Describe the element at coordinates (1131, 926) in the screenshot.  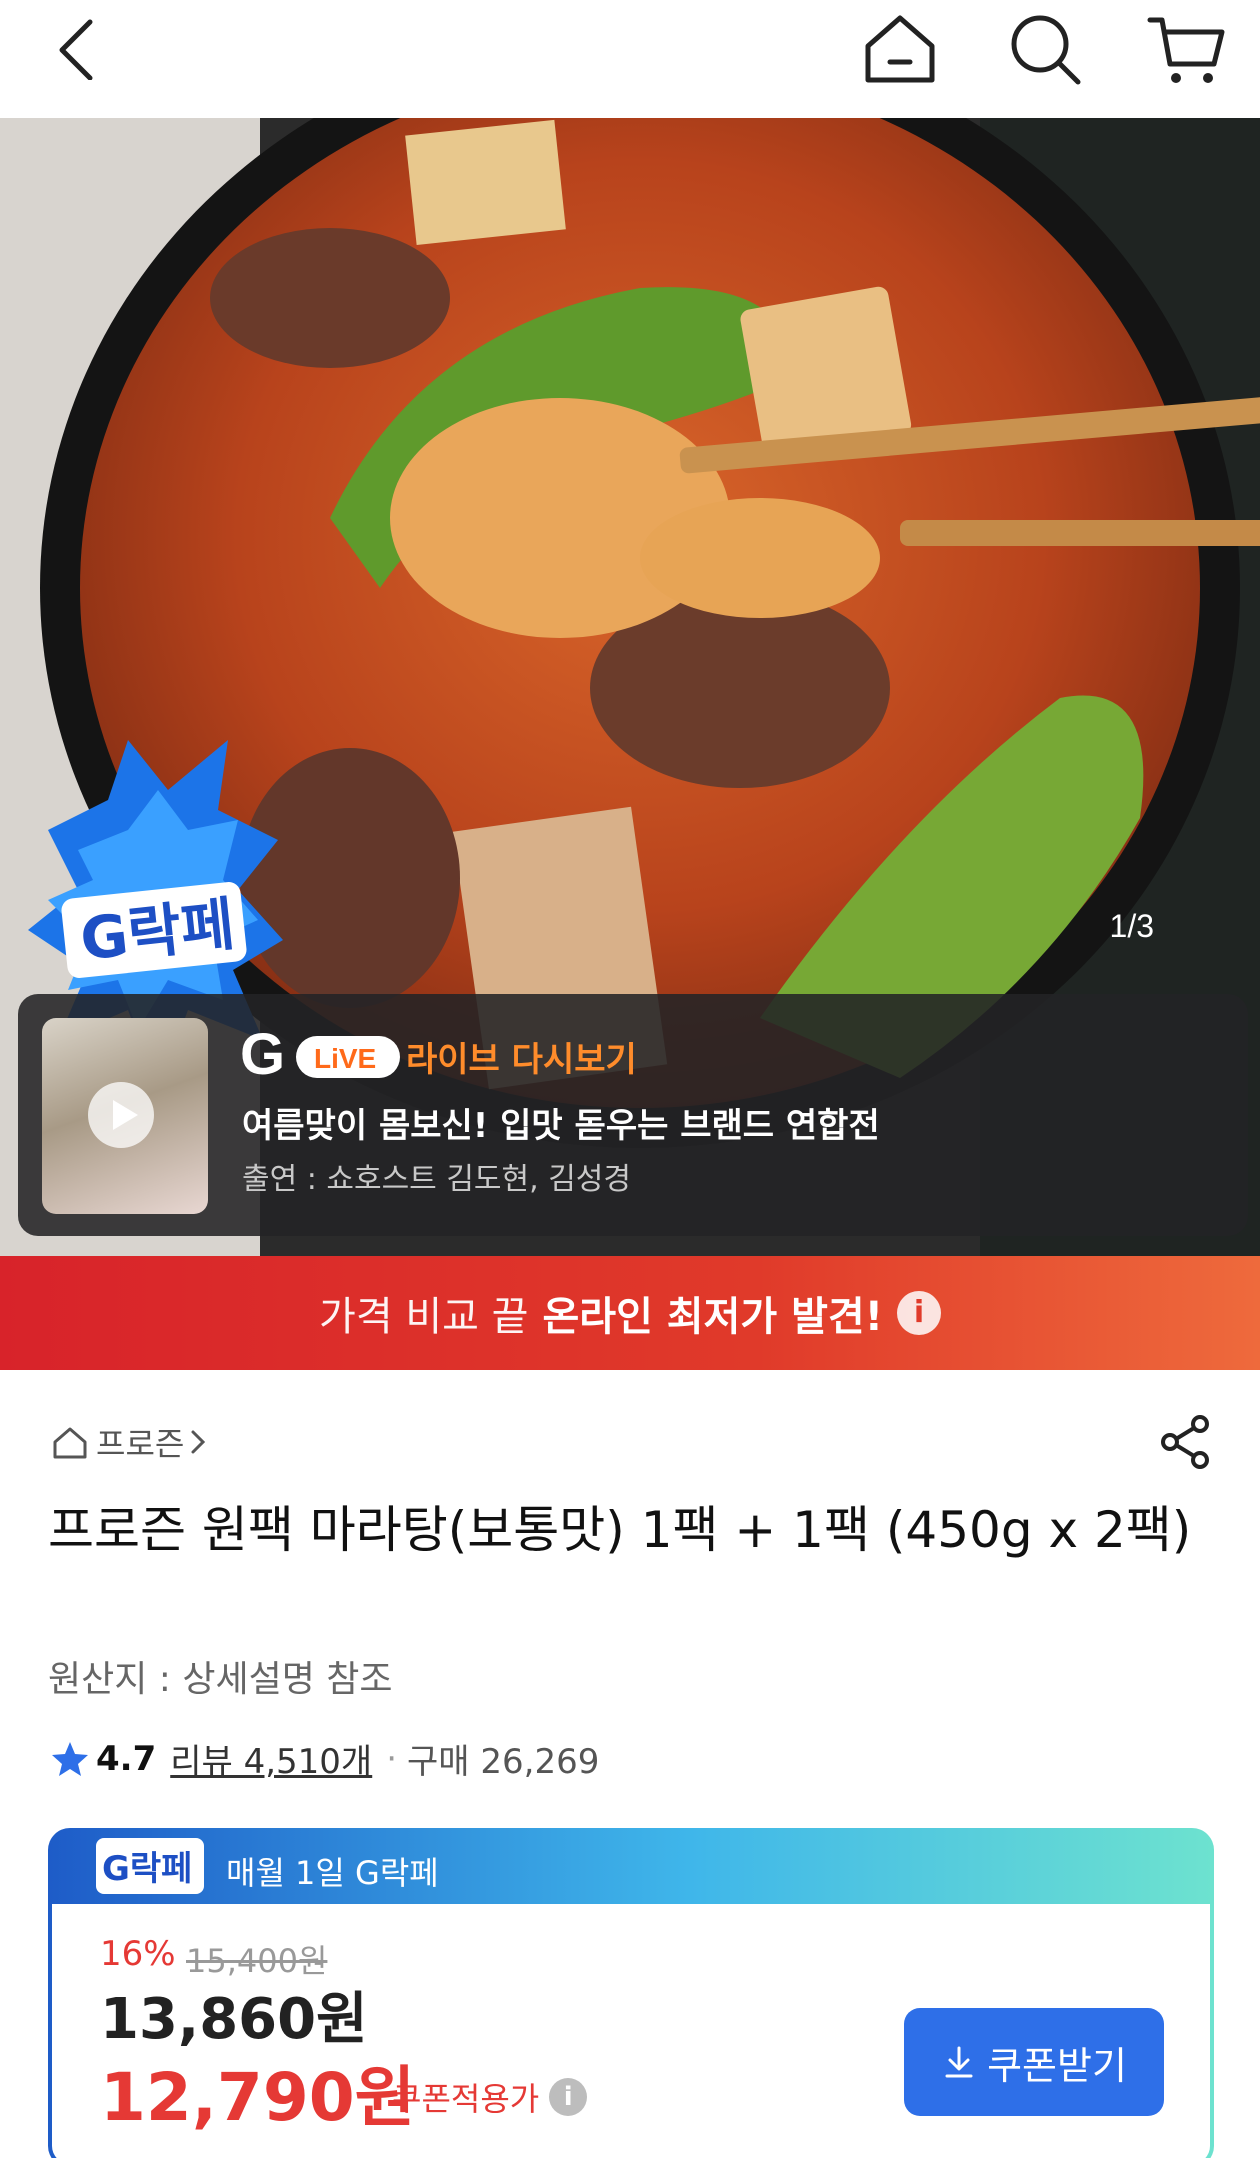
I see `page-indicator: 1/3` at that location.